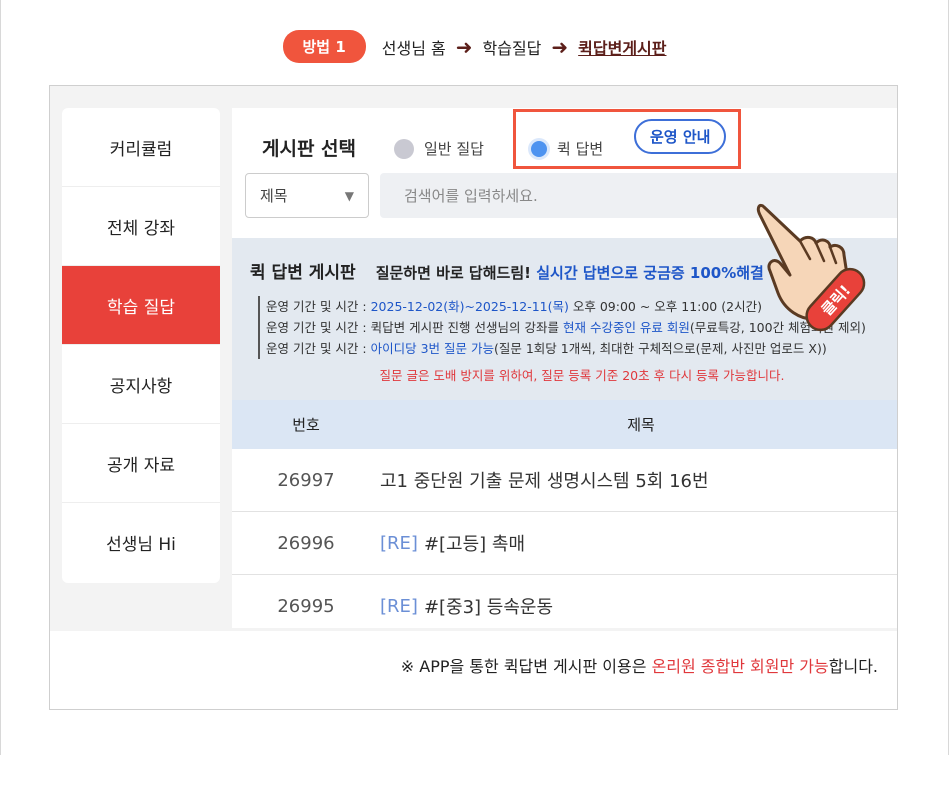  I want to click on row-title: #[고등] 촉매, so click(474, 543).